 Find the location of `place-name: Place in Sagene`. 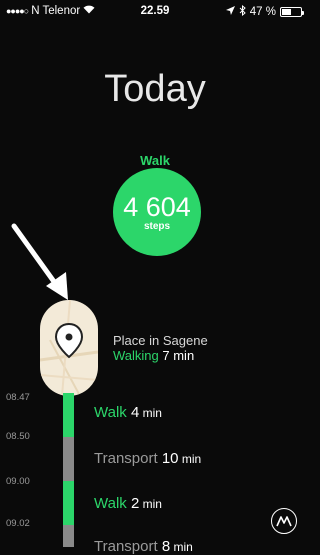

place-name: Place in Sagene is located at coordinates (160, 340).